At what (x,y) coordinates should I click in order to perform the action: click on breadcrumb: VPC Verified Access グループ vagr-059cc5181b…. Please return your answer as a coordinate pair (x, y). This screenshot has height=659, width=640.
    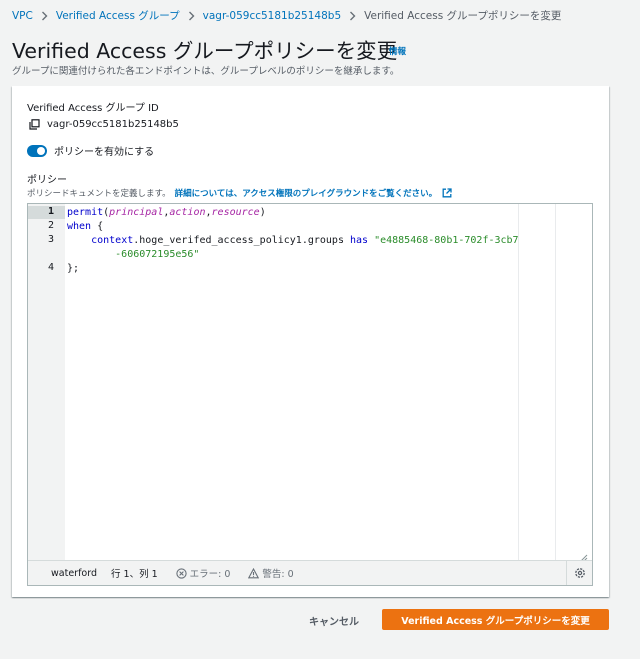
    Looking at the image, I should click on (286, 15).